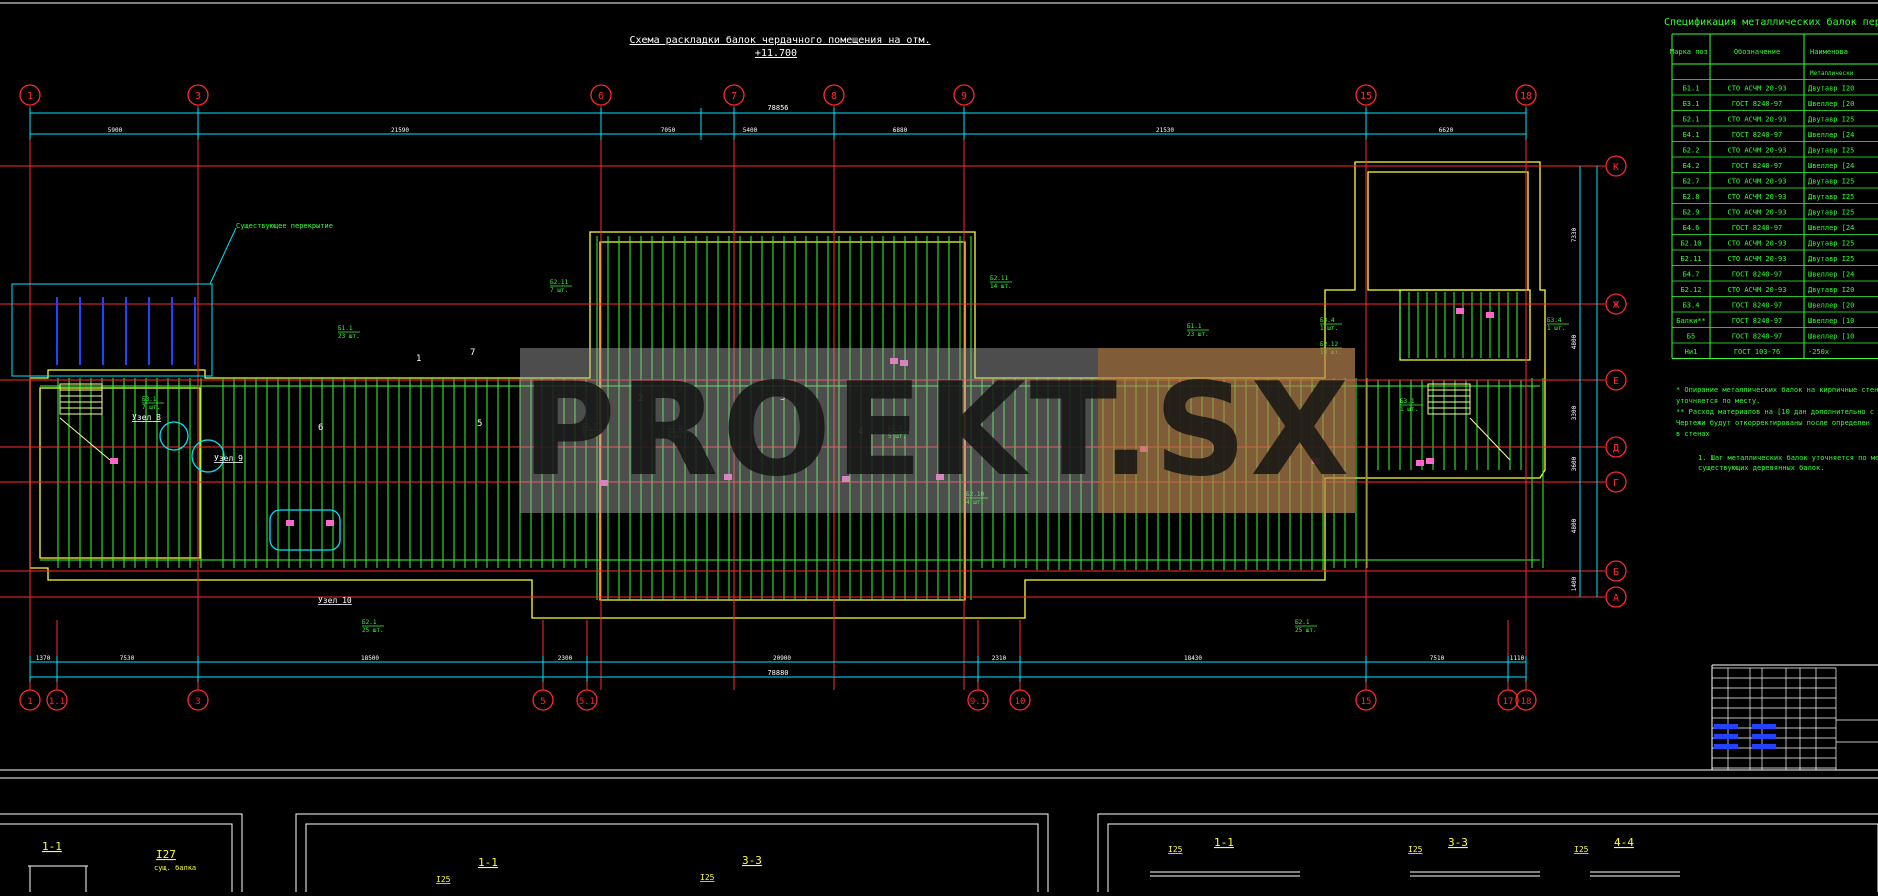  What do you see at coordinates (166, 854) in the screenshot?
I see `section-left-profile: I27` at bounding box center [166, 854].